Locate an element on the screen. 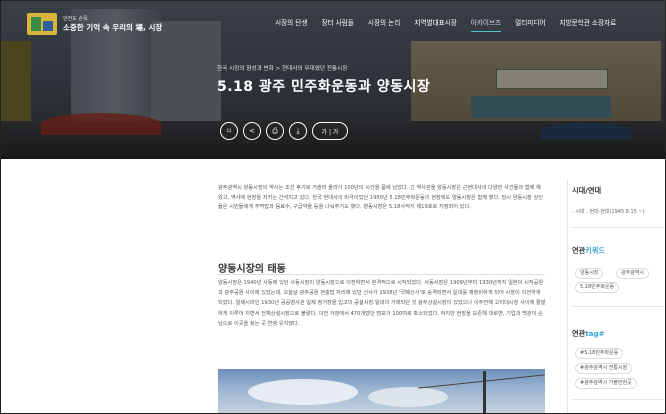  keywords-heading-main: 연관 is located at coordinates (579, 250).